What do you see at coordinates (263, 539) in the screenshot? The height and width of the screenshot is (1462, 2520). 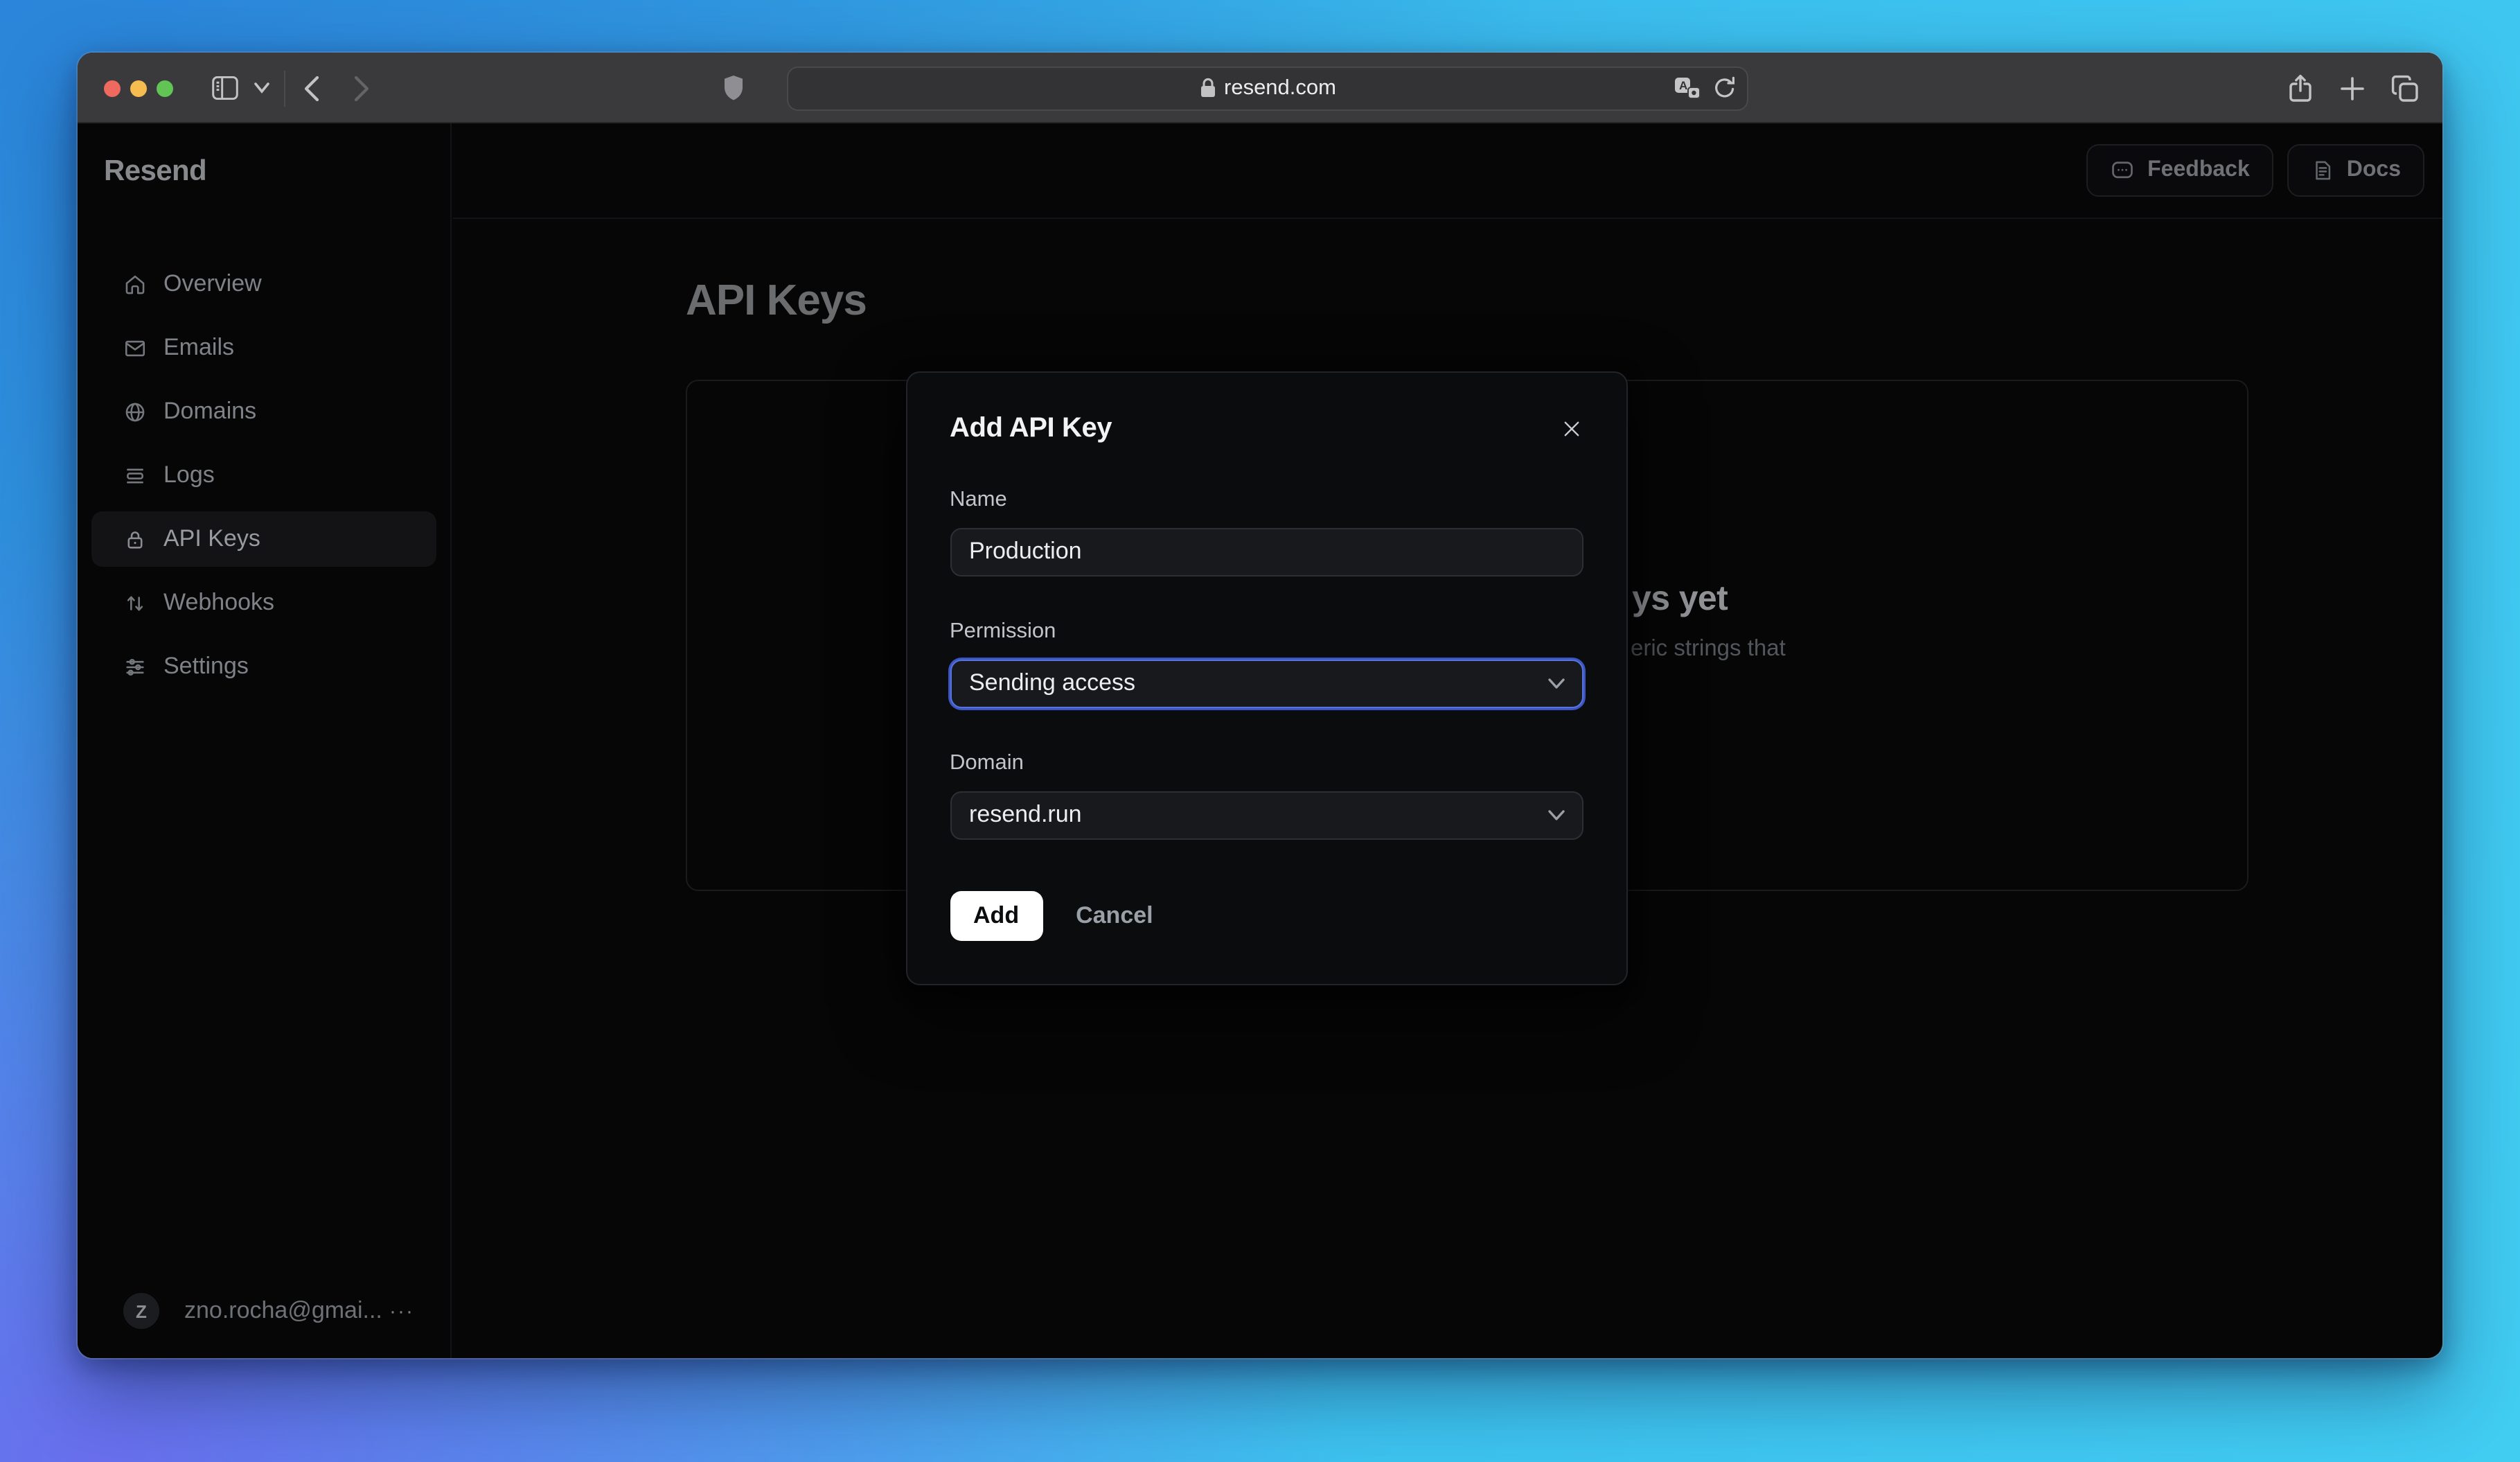 I see `sidebar-item-api-keys: API Keys` at bounding box center [263, 539].